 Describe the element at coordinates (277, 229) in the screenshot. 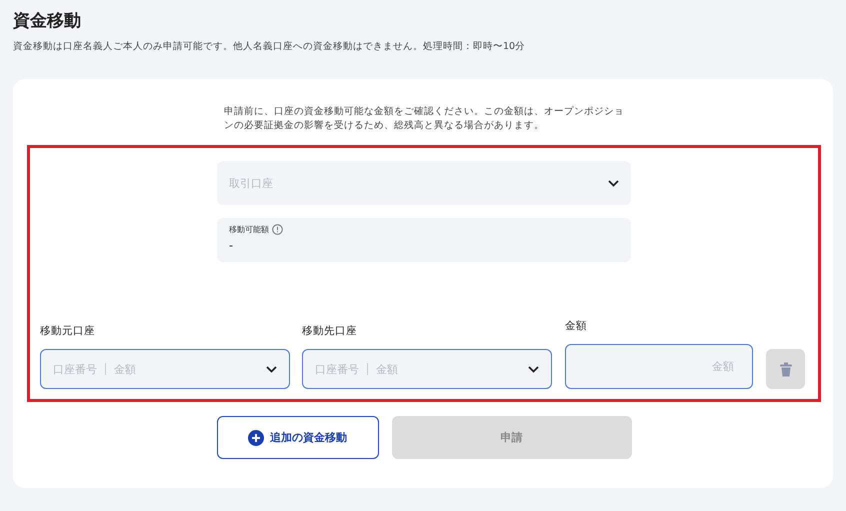

I see `info-icon` at that location.